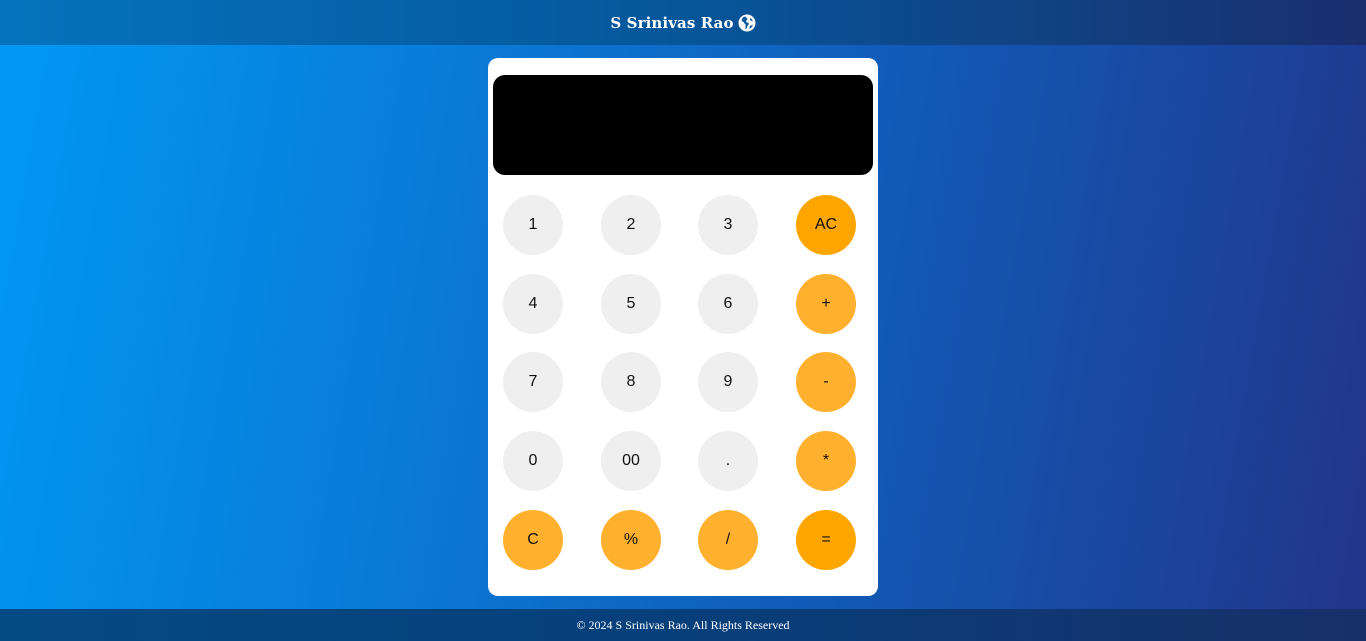  What do you see at coordinates (728, 382) in the screenshot?
I see `key-9: 9` at bounding box center [728, 382].